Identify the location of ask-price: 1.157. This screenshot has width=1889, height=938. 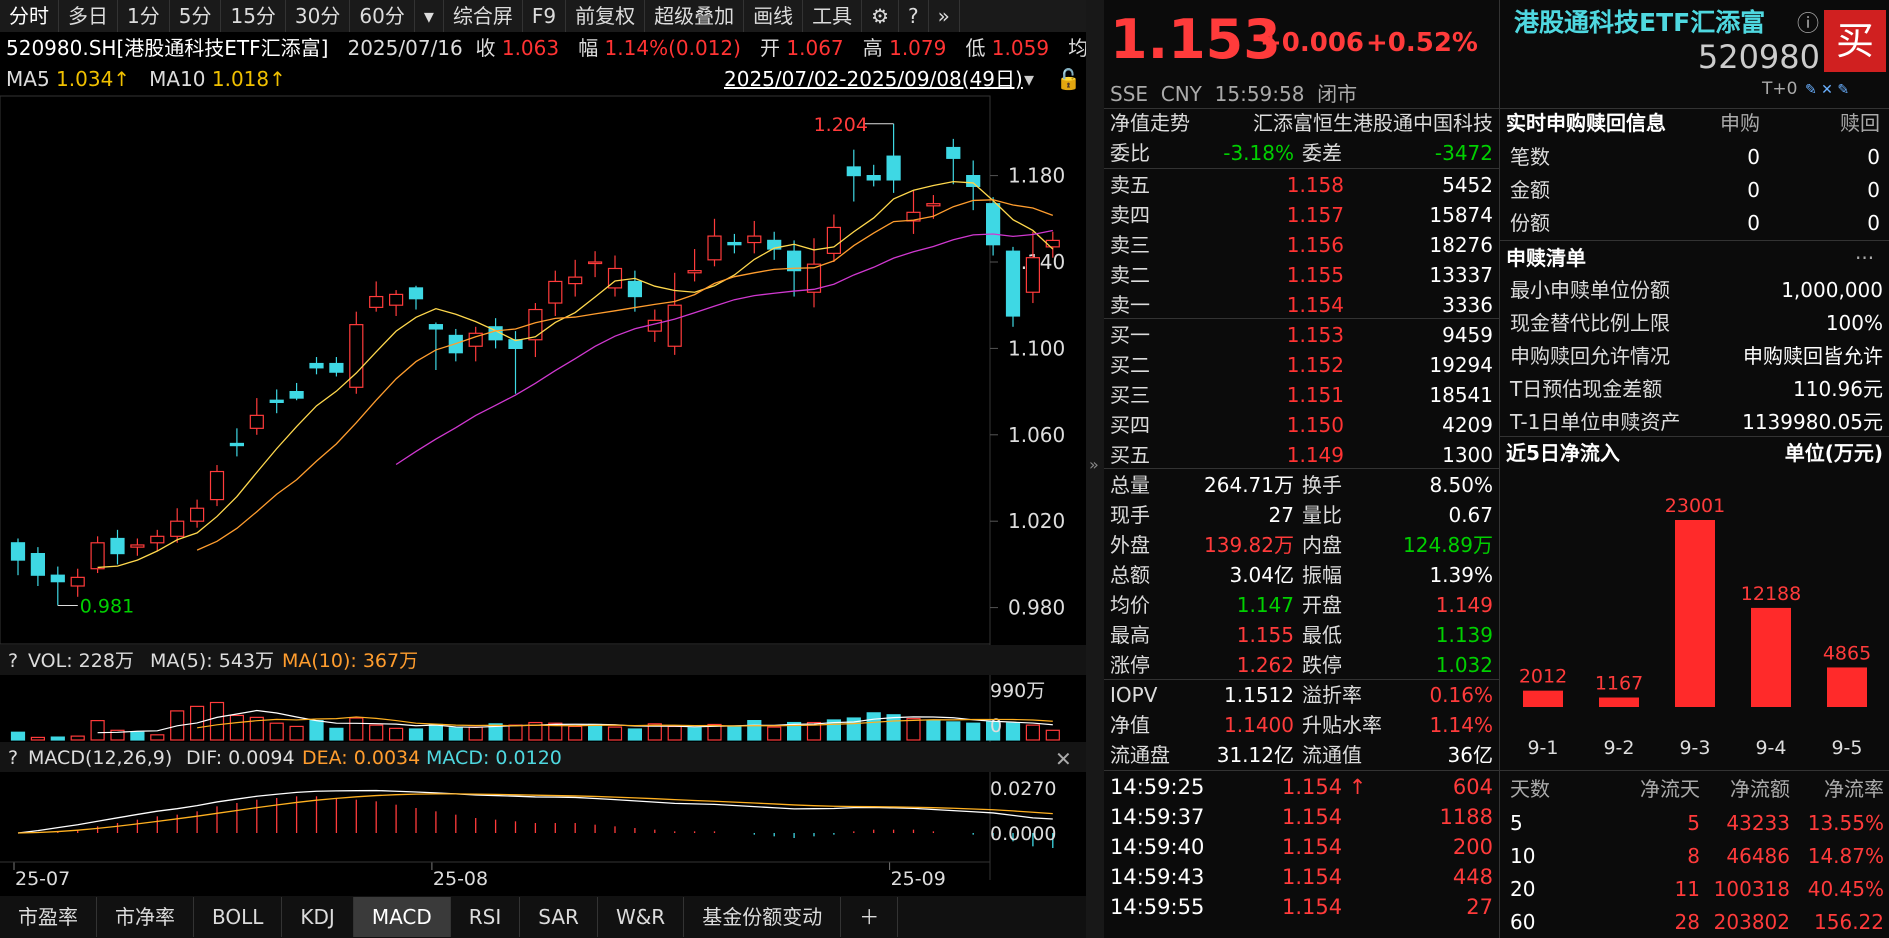
(1284, 215).